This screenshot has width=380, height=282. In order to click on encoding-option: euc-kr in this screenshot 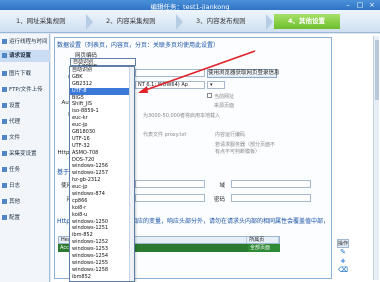, I will do `click(102, 118)`.